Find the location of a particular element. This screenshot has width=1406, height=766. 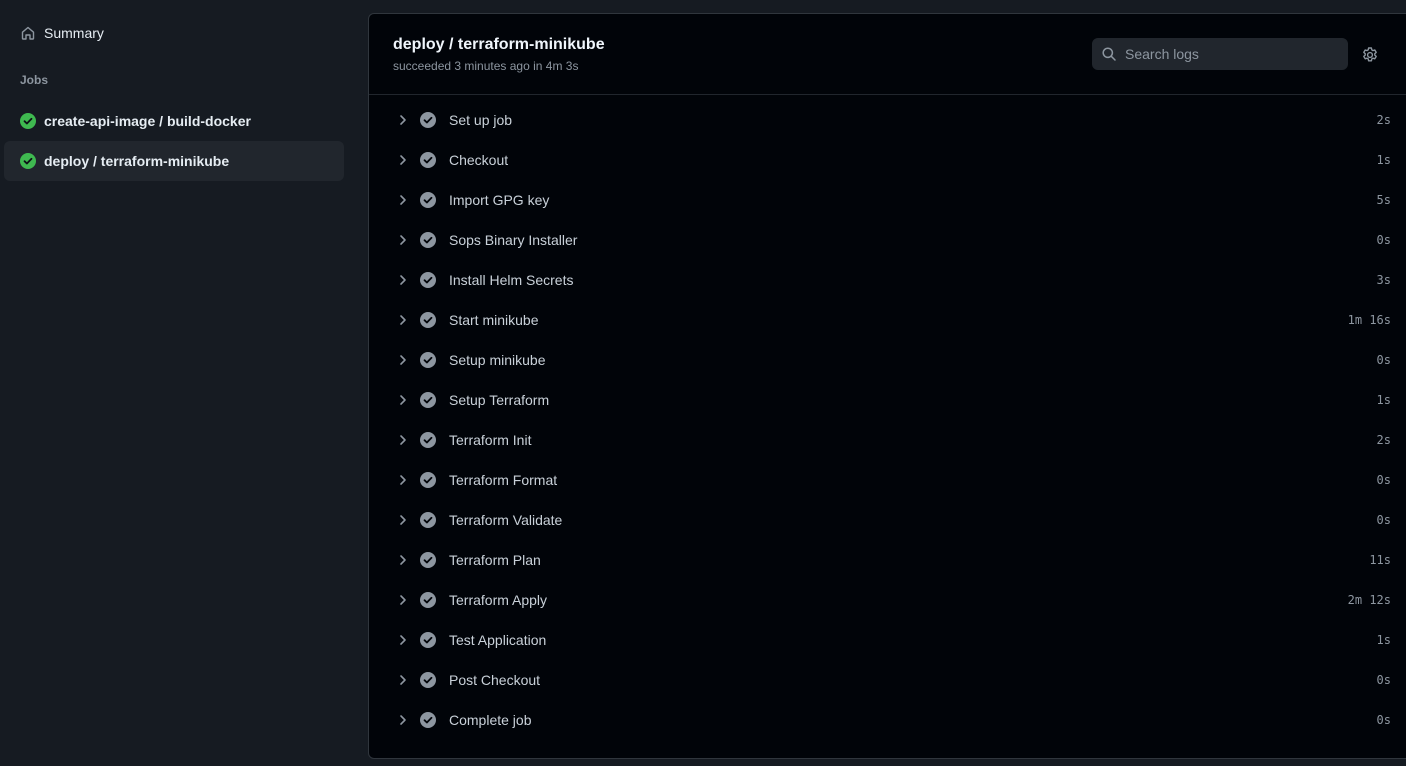

step-name: Import GPG key is located at coordinates (499, 200).